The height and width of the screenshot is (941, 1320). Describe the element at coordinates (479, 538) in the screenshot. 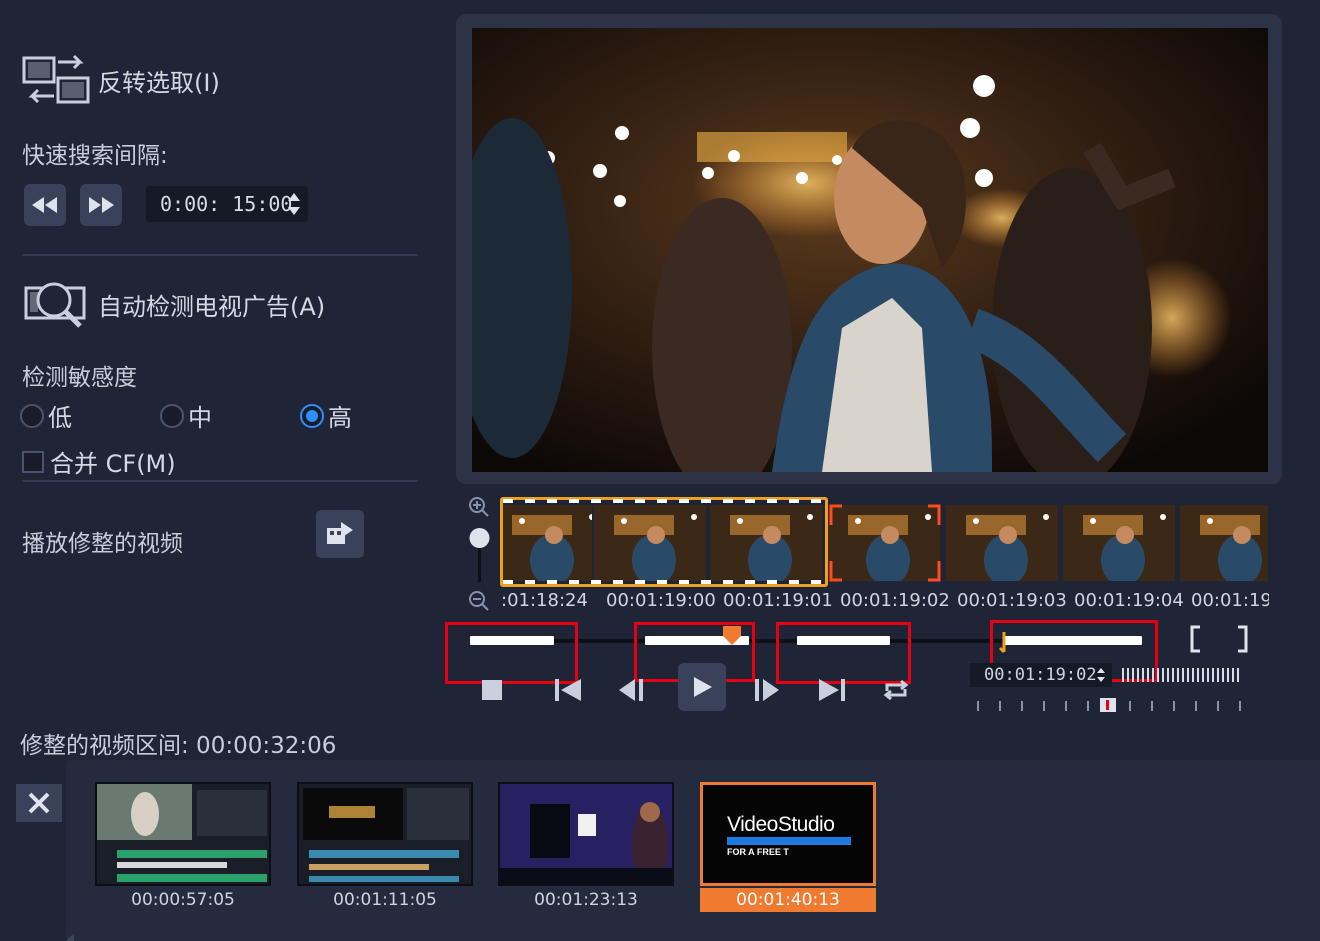

I see `zoom-slider-thumb` at that location.